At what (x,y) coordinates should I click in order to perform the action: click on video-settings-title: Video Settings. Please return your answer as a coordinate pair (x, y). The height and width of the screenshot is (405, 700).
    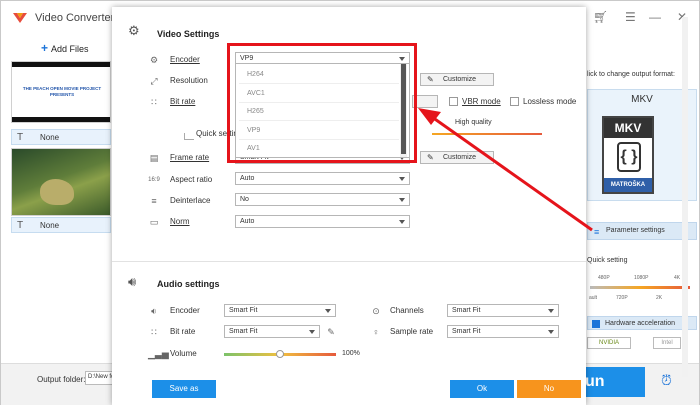
    Looking at the image, I should click on (188, 34).